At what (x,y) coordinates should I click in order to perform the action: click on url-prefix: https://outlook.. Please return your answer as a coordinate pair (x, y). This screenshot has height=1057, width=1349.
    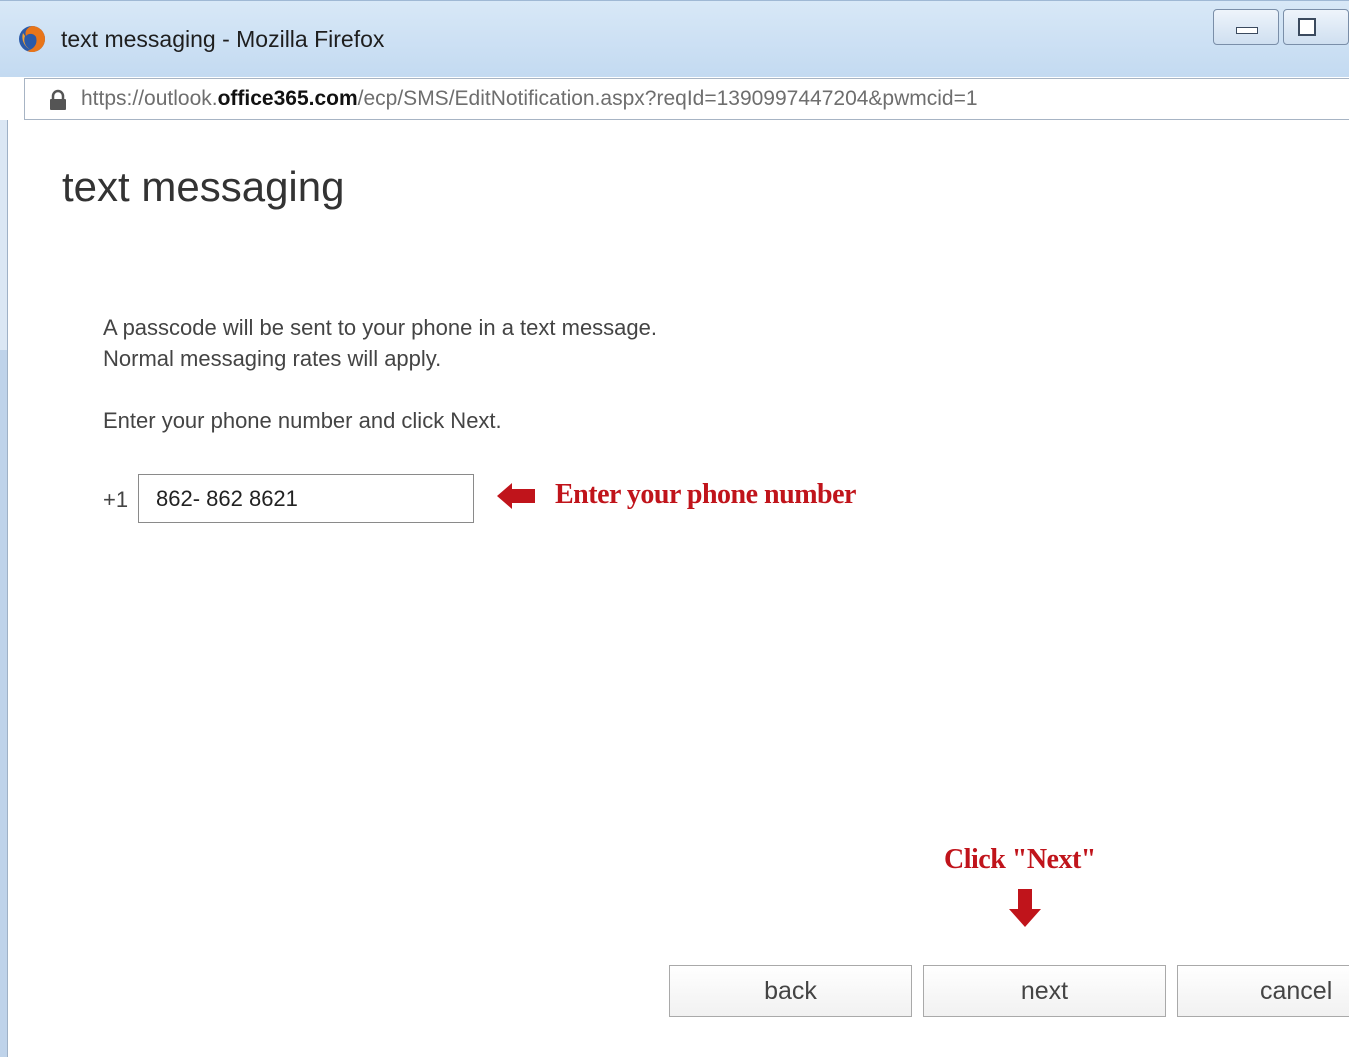
    Looking at the image, I should click on (149, 98).